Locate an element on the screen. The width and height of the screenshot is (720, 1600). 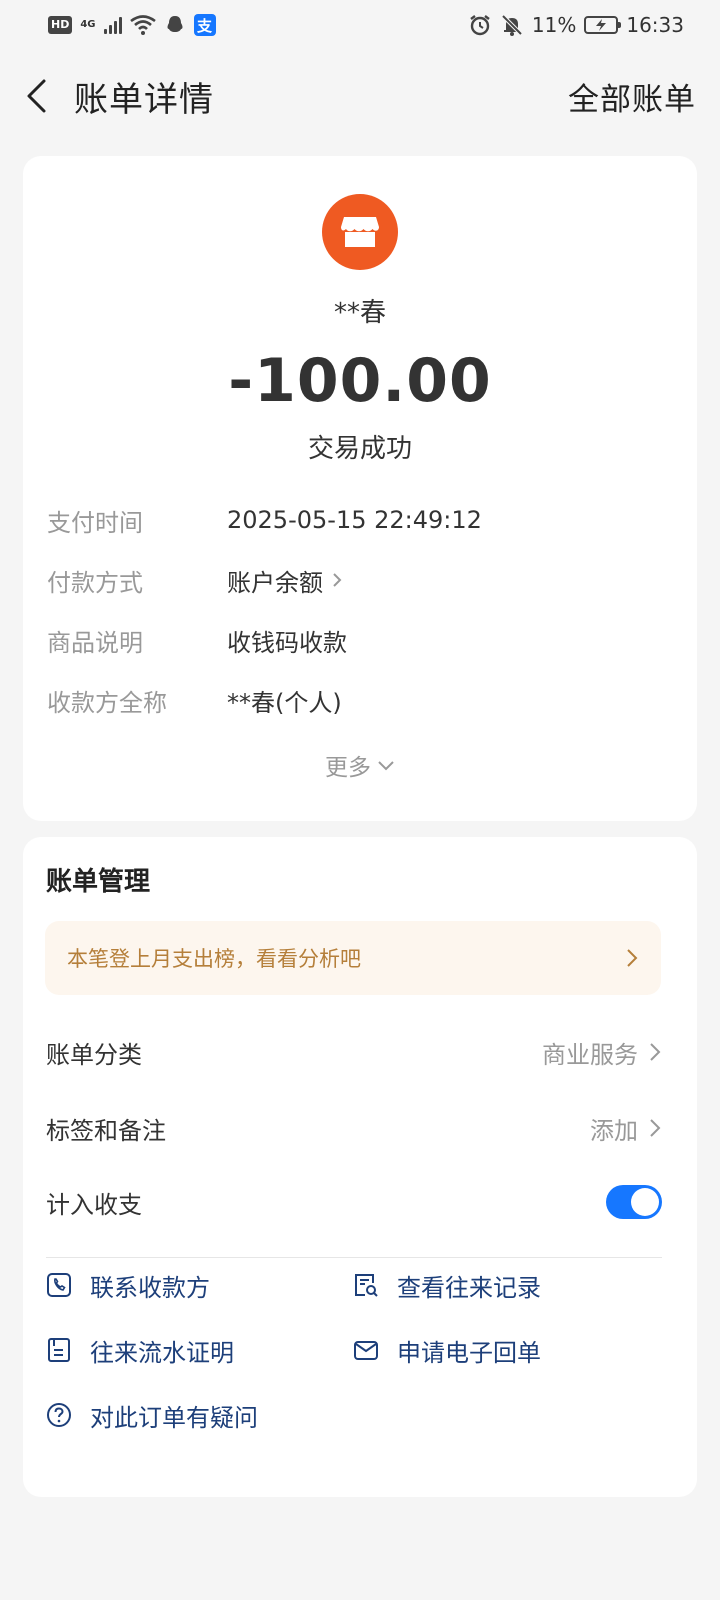
mute-bell-icon is located at coordinates (512, 25).